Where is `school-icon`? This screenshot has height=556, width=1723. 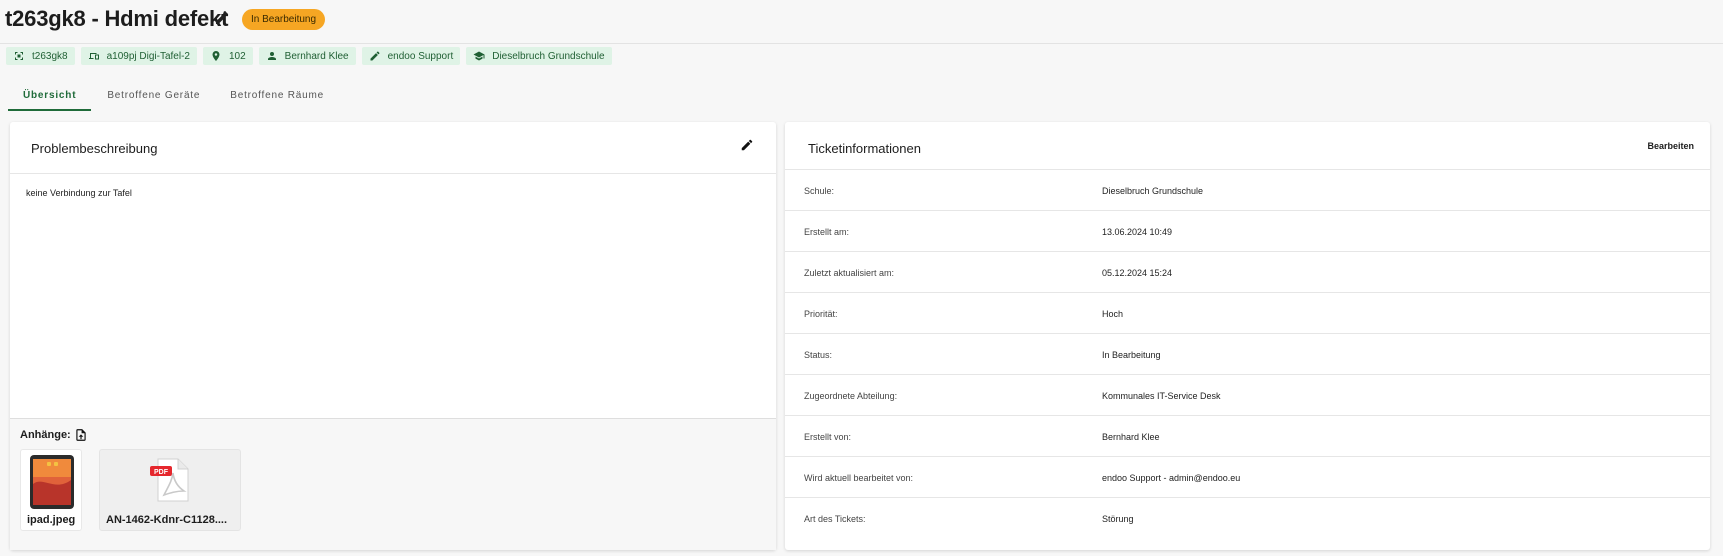
school-icon is located at coordinates (479, 56).